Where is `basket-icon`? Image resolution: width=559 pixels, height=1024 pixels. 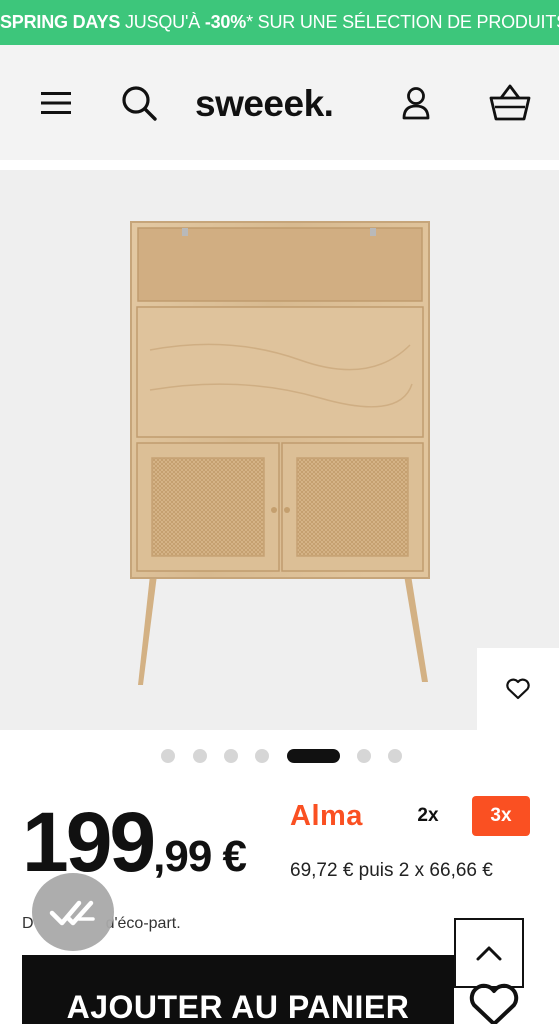
basket-icon is located at coordinates (510, 102).